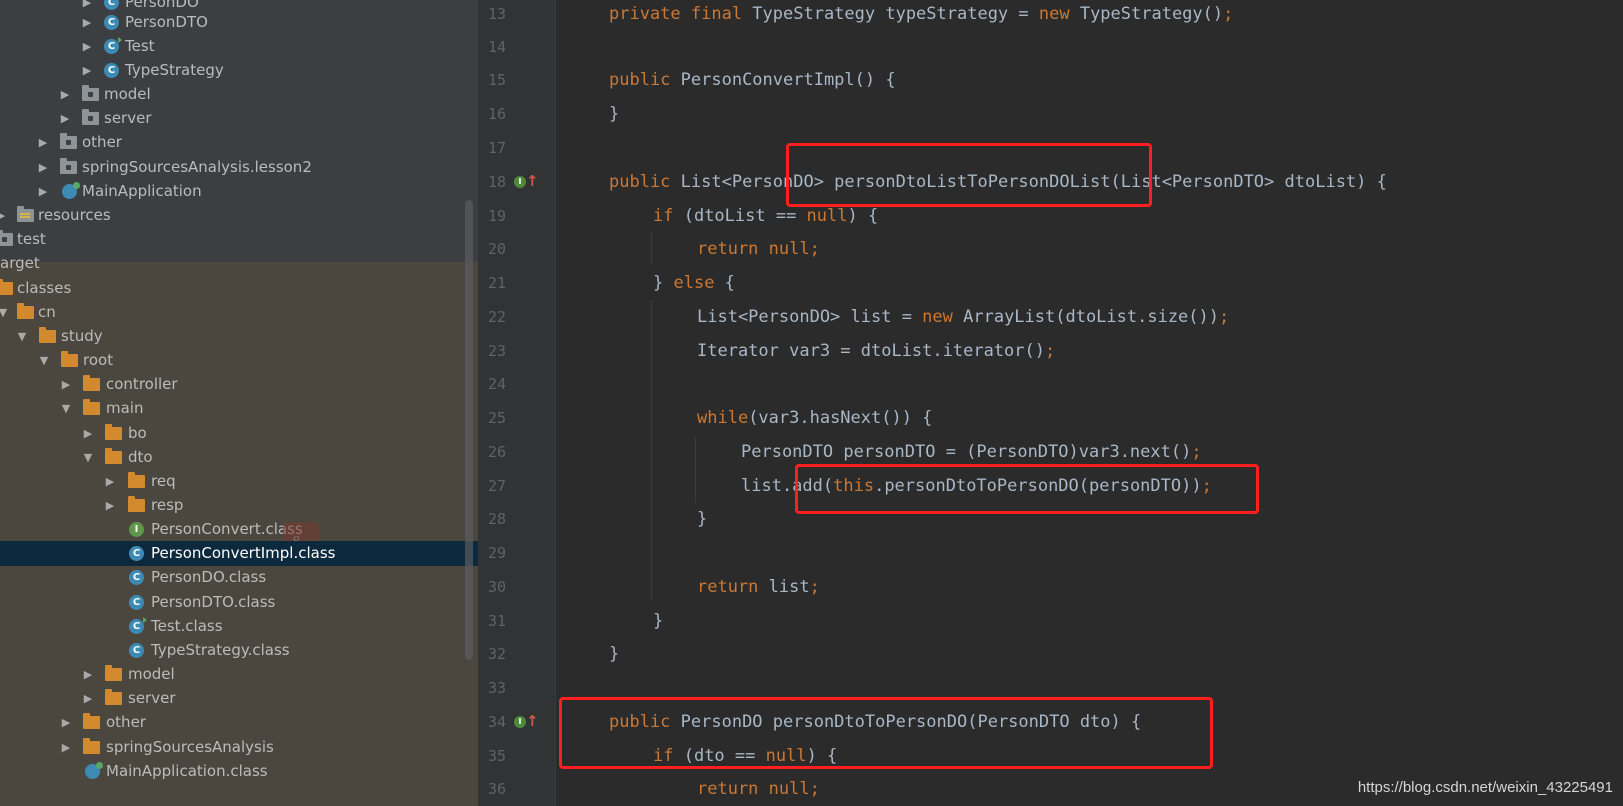 Image resolution: width=1623 pixels, height=806 pixels. Describe the element at coordinates (239, 650) in the screenshot. I see `tree-item: C TypeStrategy.class` at that location.